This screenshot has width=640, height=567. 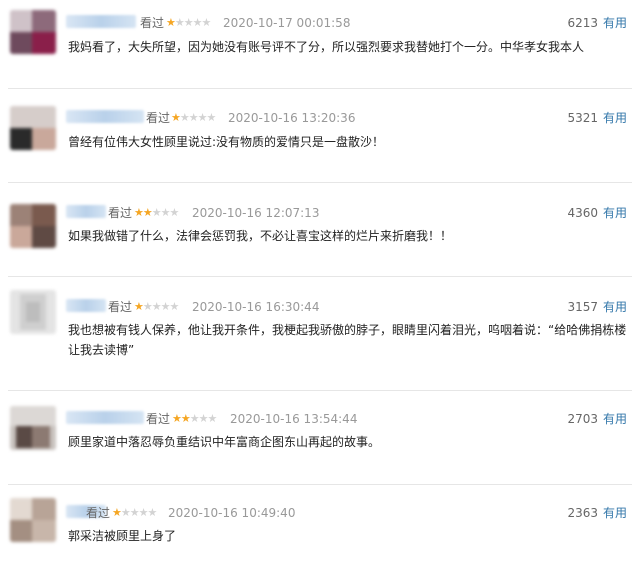 What do you see at coordinates (582, 118) in the screenshot?
I see `useful-count: 5321` at bounding box center [582, 118].